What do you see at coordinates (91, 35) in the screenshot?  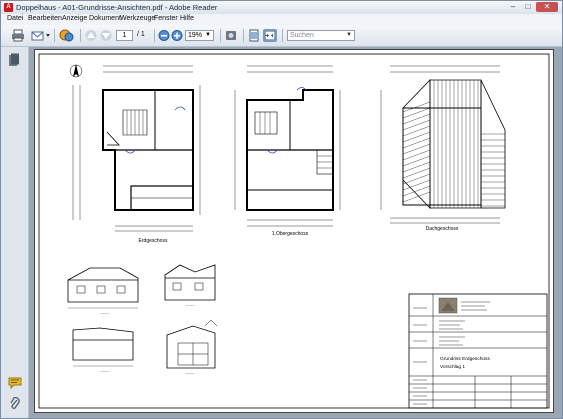 I see `arrow-up-icon` at bounding box center [91, 35].